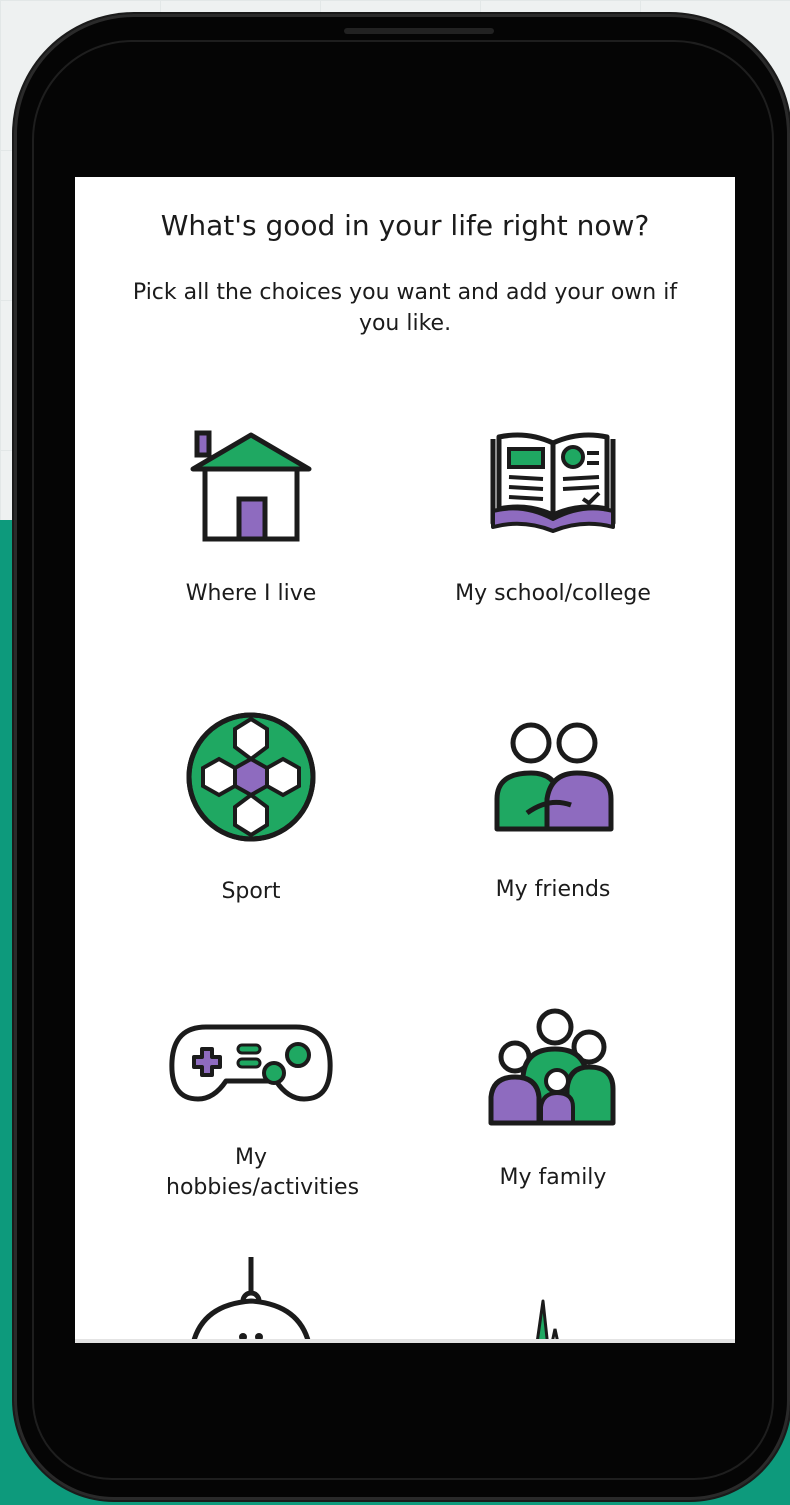  I want to click on screen-bottom-edge, so click(405, 1341).